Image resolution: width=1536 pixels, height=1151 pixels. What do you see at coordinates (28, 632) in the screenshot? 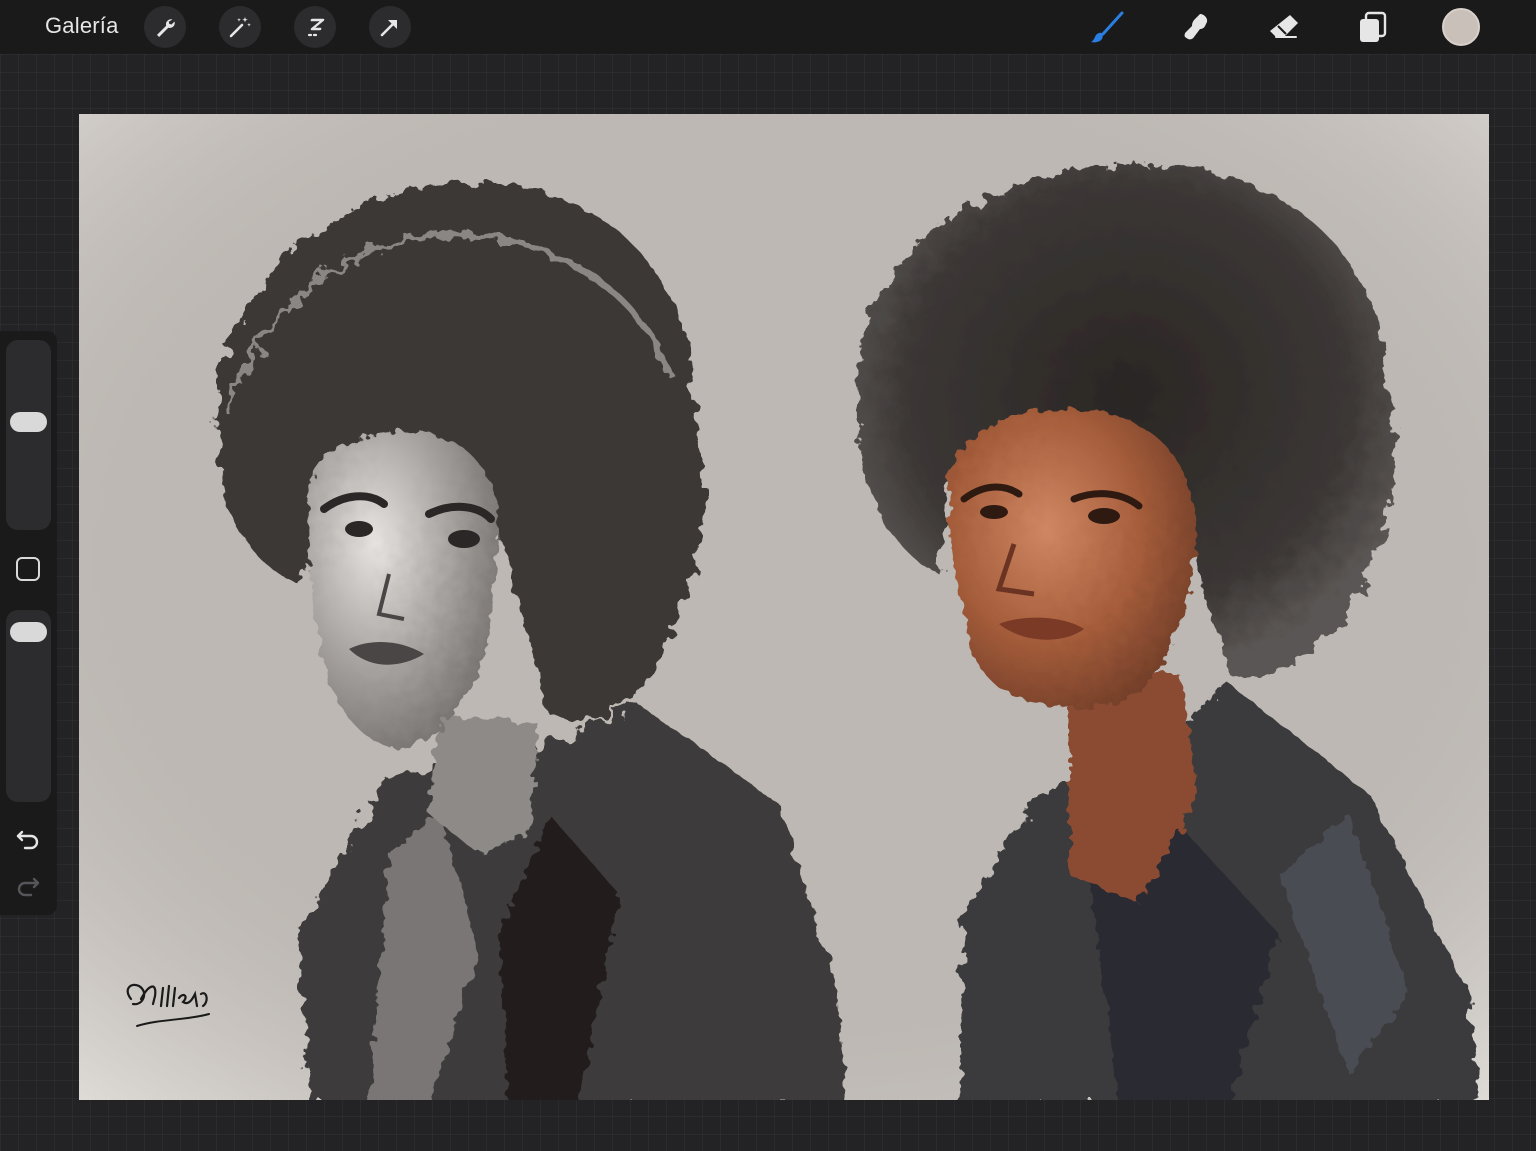
I see `opacity-thumb` at bounding box center [28, 632].